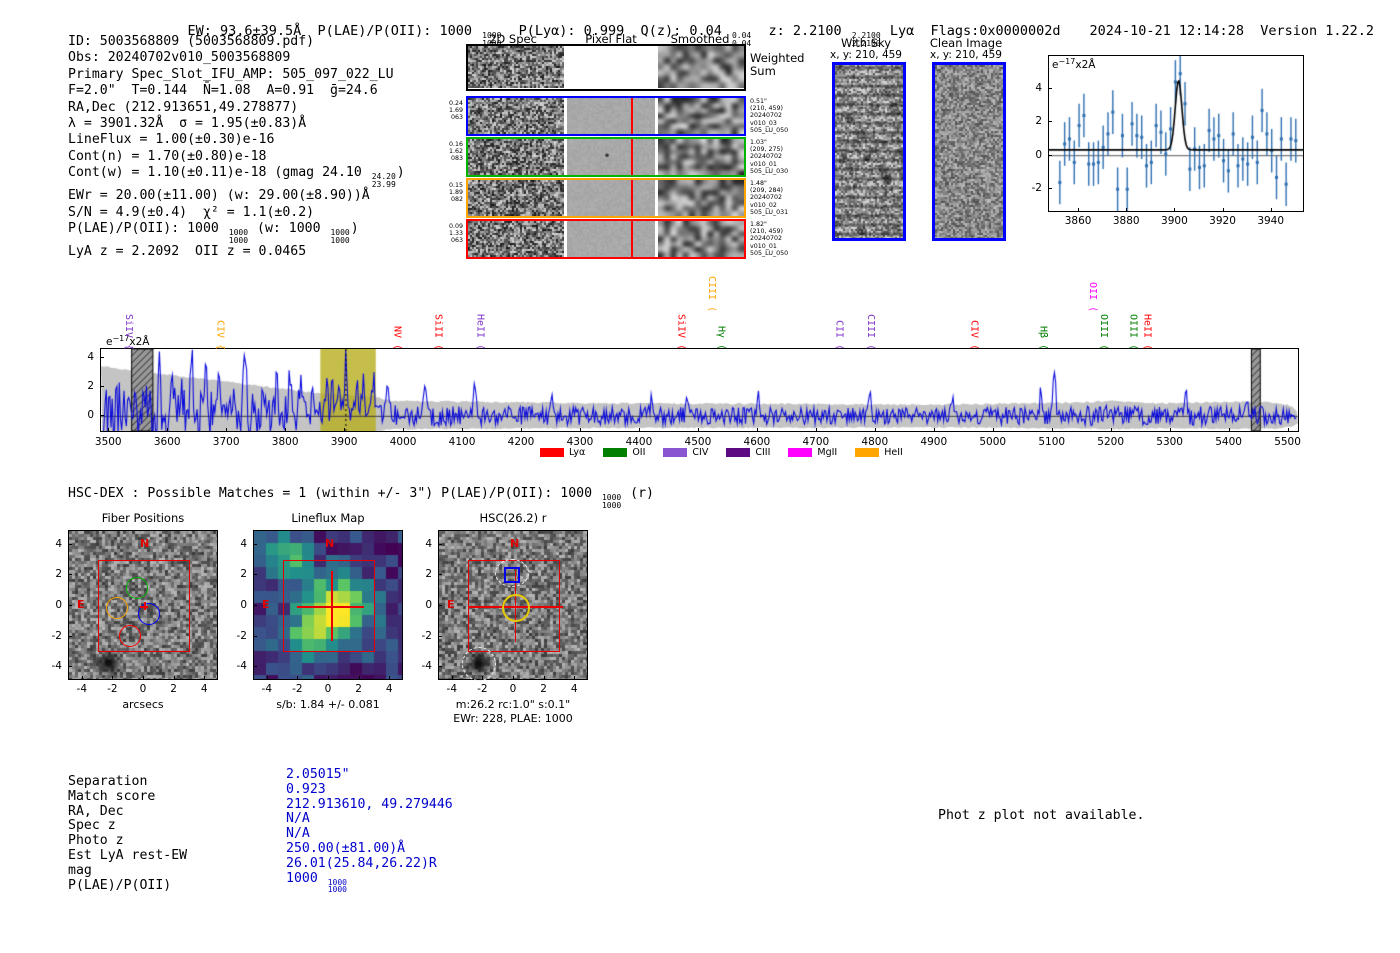 This screenshot has width=1400, height=953. What do you see at coordinates (128, 855) in the screenshot?
I see `match-row-label: Est LyA rest-EW` at bounding box center [128, 855].